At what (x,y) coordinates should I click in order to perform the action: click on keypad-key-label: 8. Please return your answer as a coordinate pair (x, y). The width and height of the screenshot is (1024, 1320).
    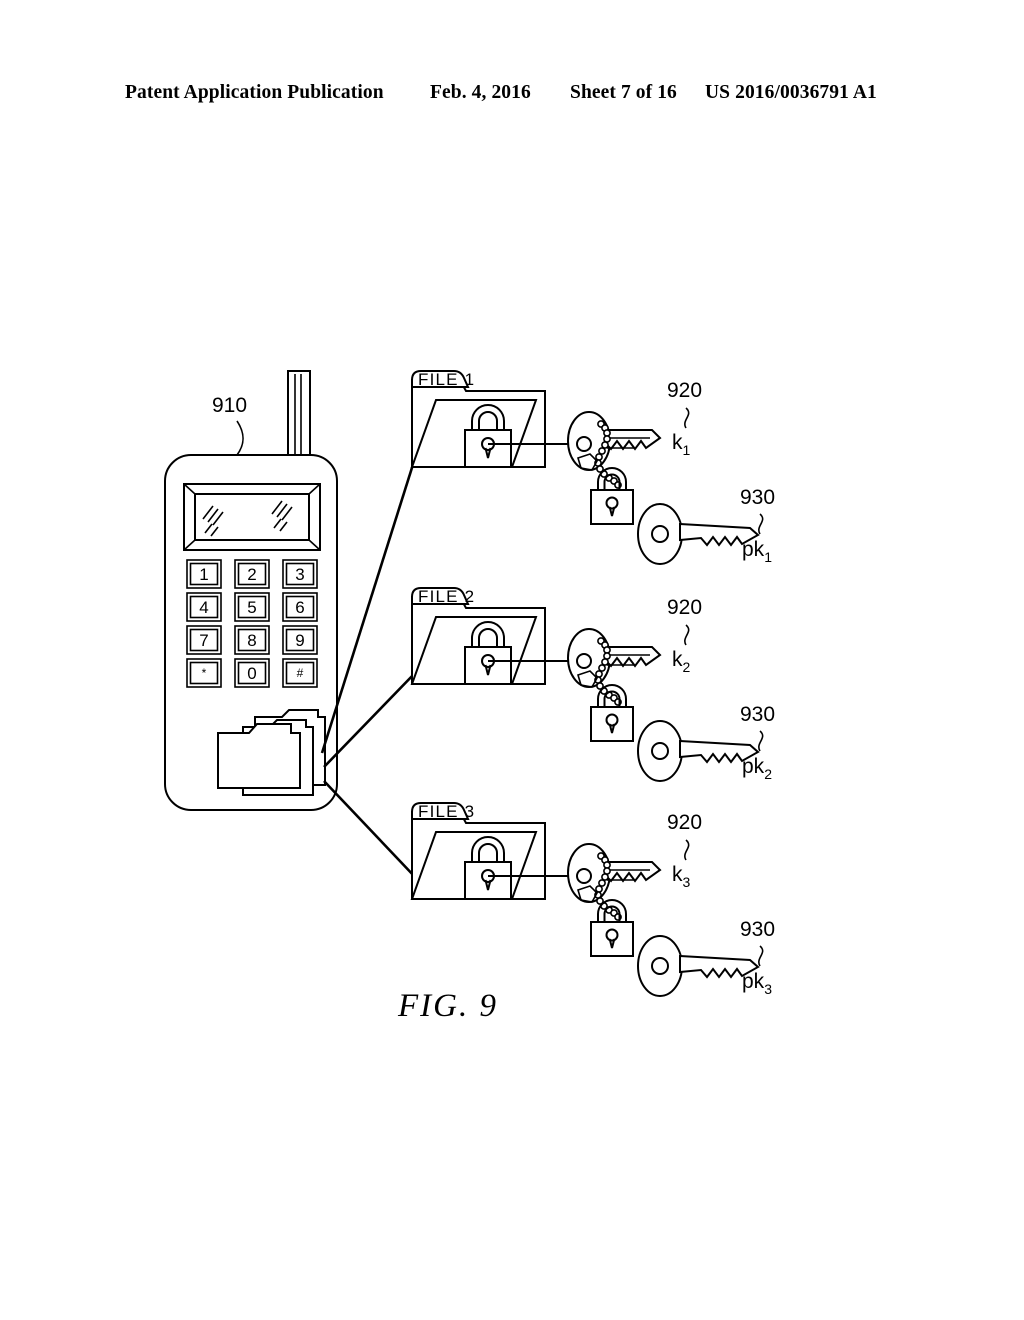
    Looking at the image, I should click on (251, 640).